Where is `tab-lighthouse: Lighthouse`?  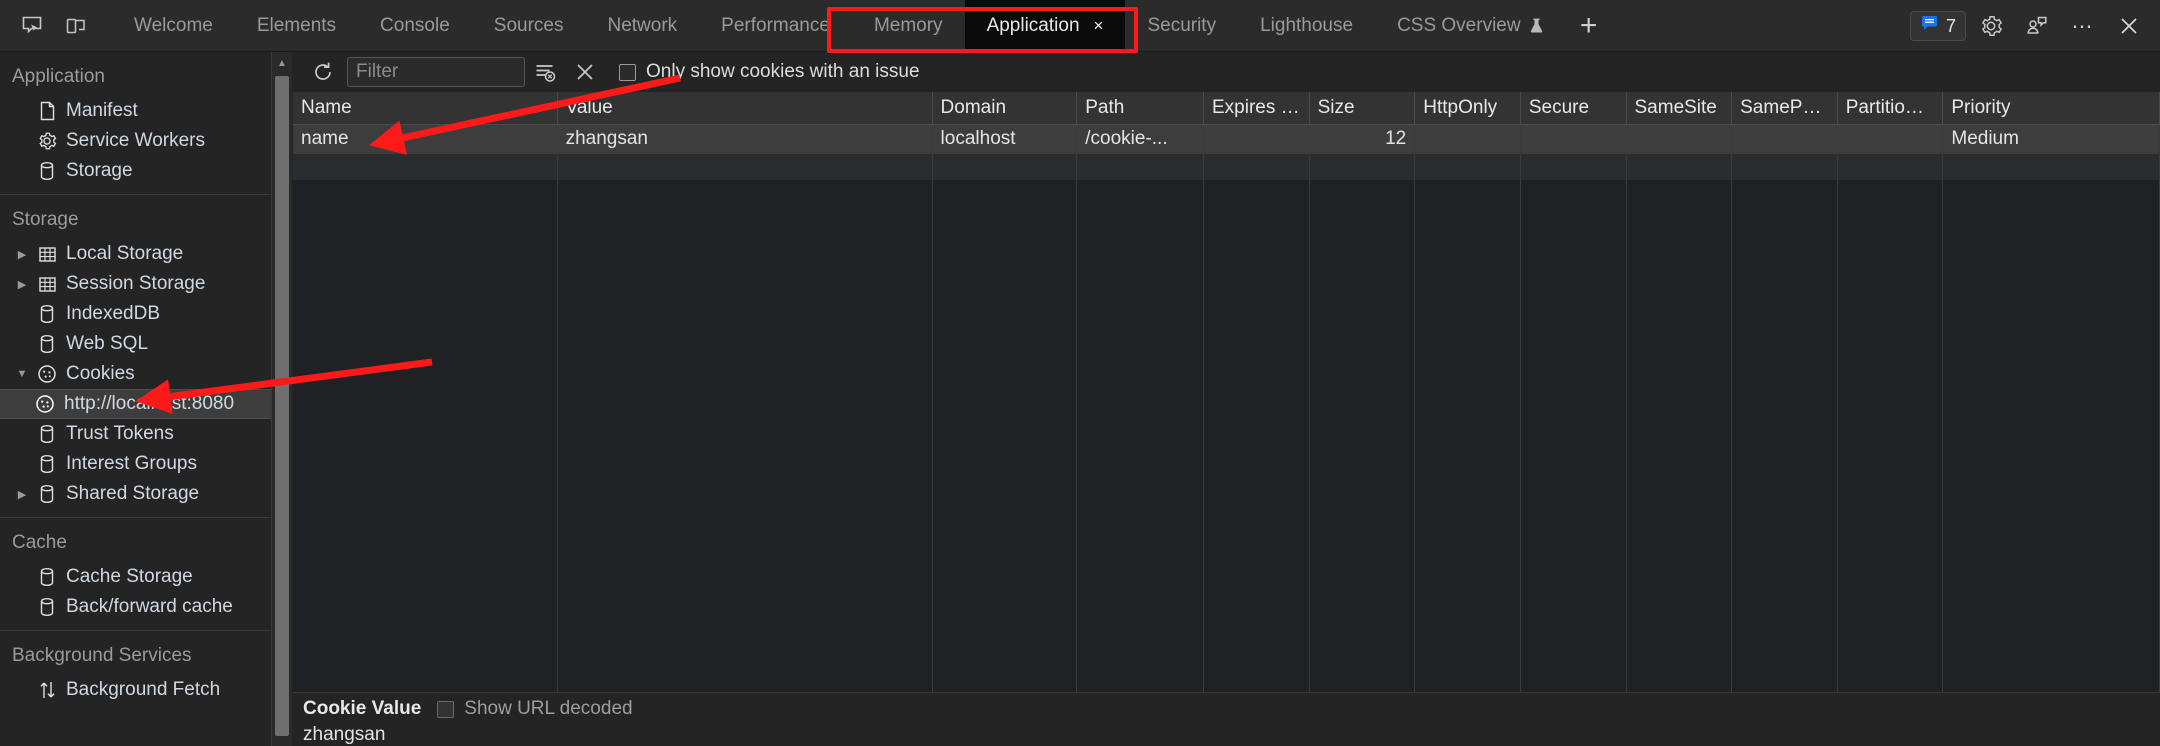 tab-lighthouse: Lighthouse is located at coordinates (1306, 26).